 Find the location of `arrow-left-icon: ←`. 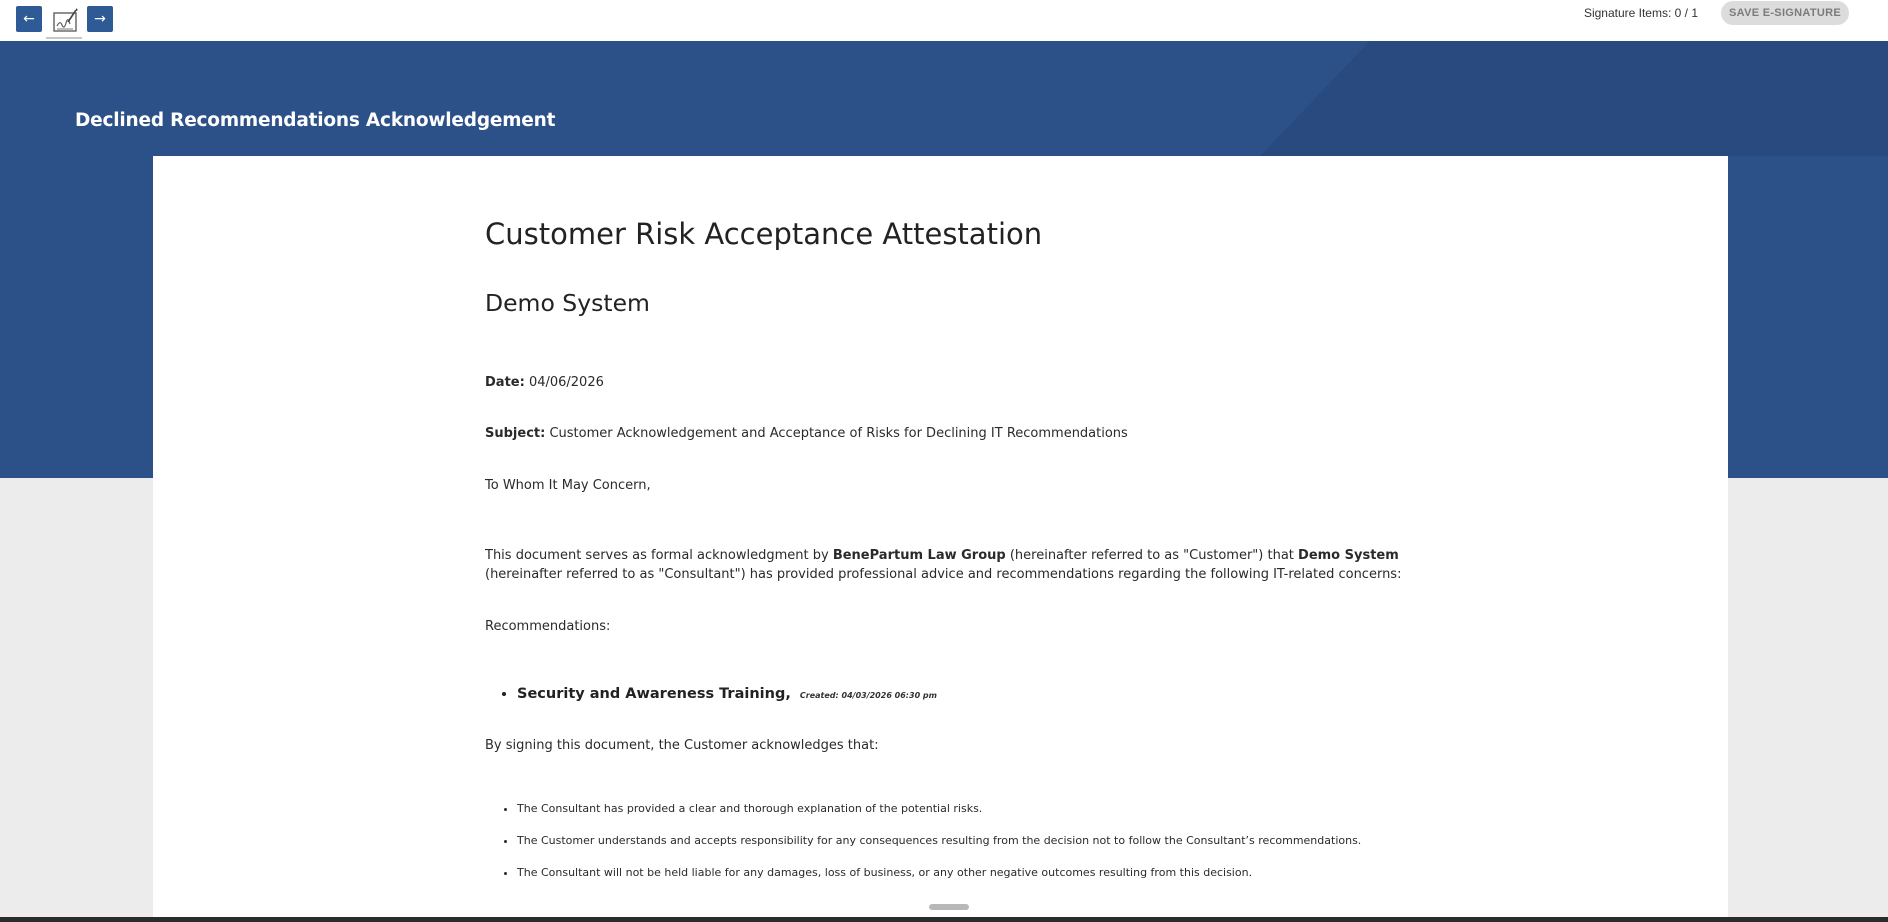

arrow-left-icon: ← is located at coordinates (29, 19).